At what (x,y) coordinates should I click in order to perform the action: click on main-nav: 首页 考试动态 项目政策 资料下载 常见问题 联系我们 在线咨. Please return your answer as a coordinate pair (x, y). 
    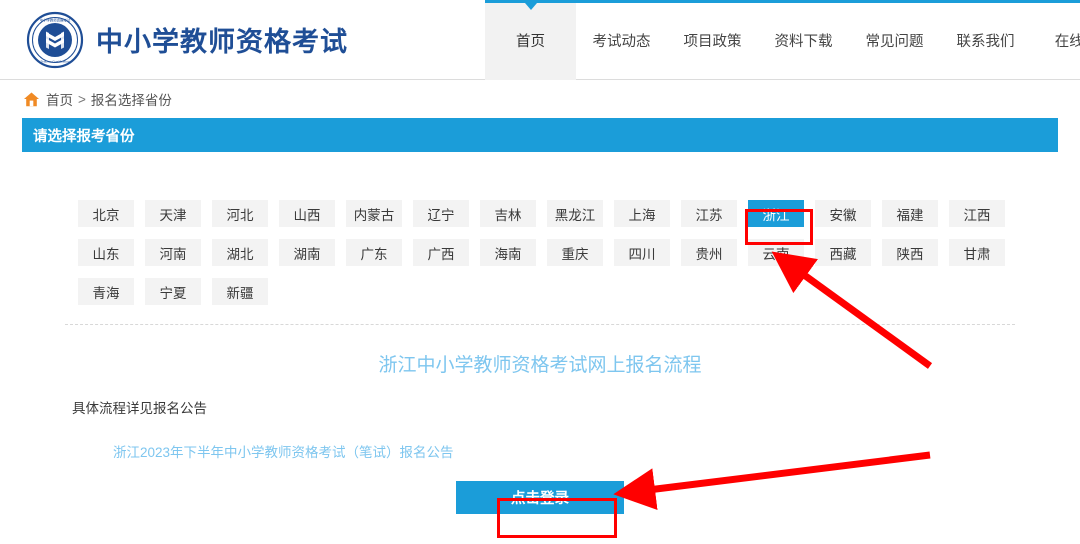
    Looking at the image, I should click on (782, 40).